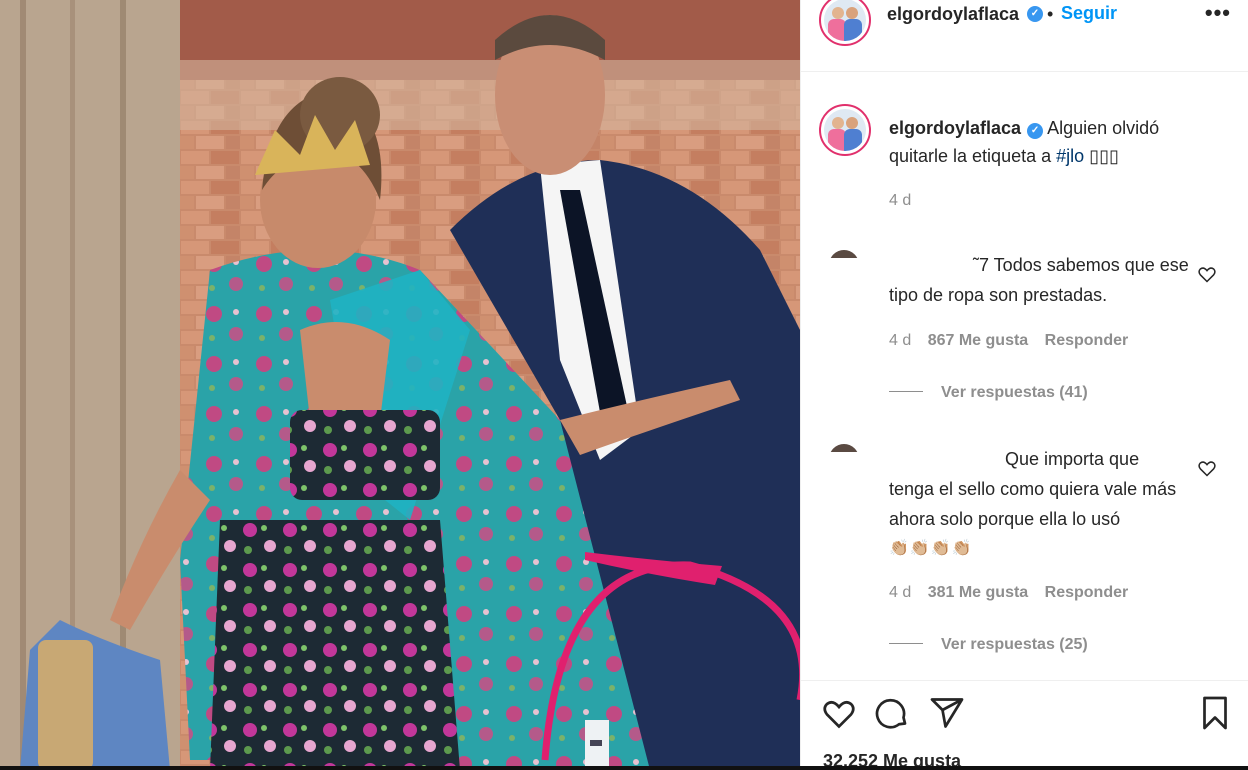  Describe the element at coordinates (1014, 644) in the screenshot. I see `replies-label: Ver respuestas (25)` at that location.